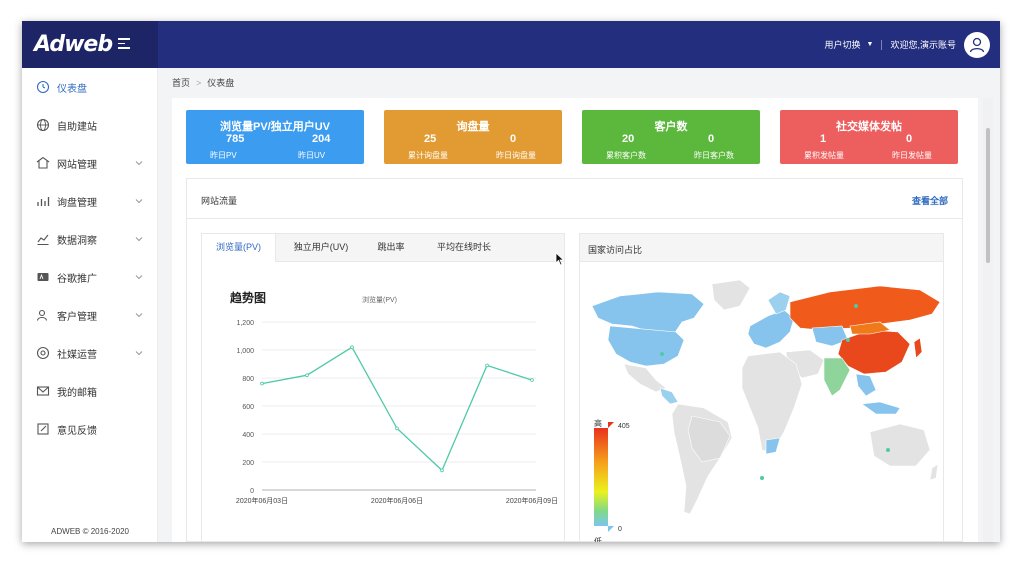  What do you see at coordinates (601, 477) in the screenshot?
I see `heat-scale-bar` at bounding box center [601, 477].